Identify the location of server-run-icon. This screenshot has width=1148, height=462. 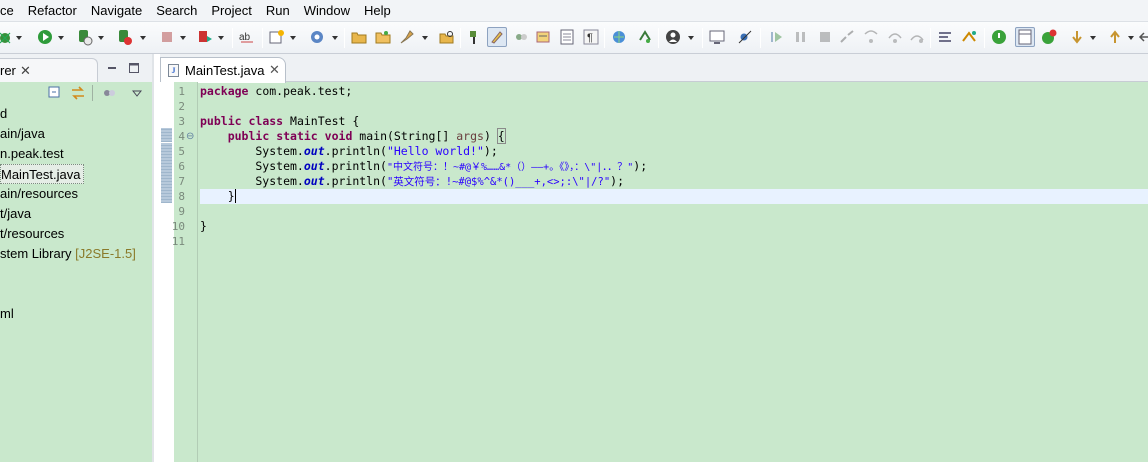
(205, 37).